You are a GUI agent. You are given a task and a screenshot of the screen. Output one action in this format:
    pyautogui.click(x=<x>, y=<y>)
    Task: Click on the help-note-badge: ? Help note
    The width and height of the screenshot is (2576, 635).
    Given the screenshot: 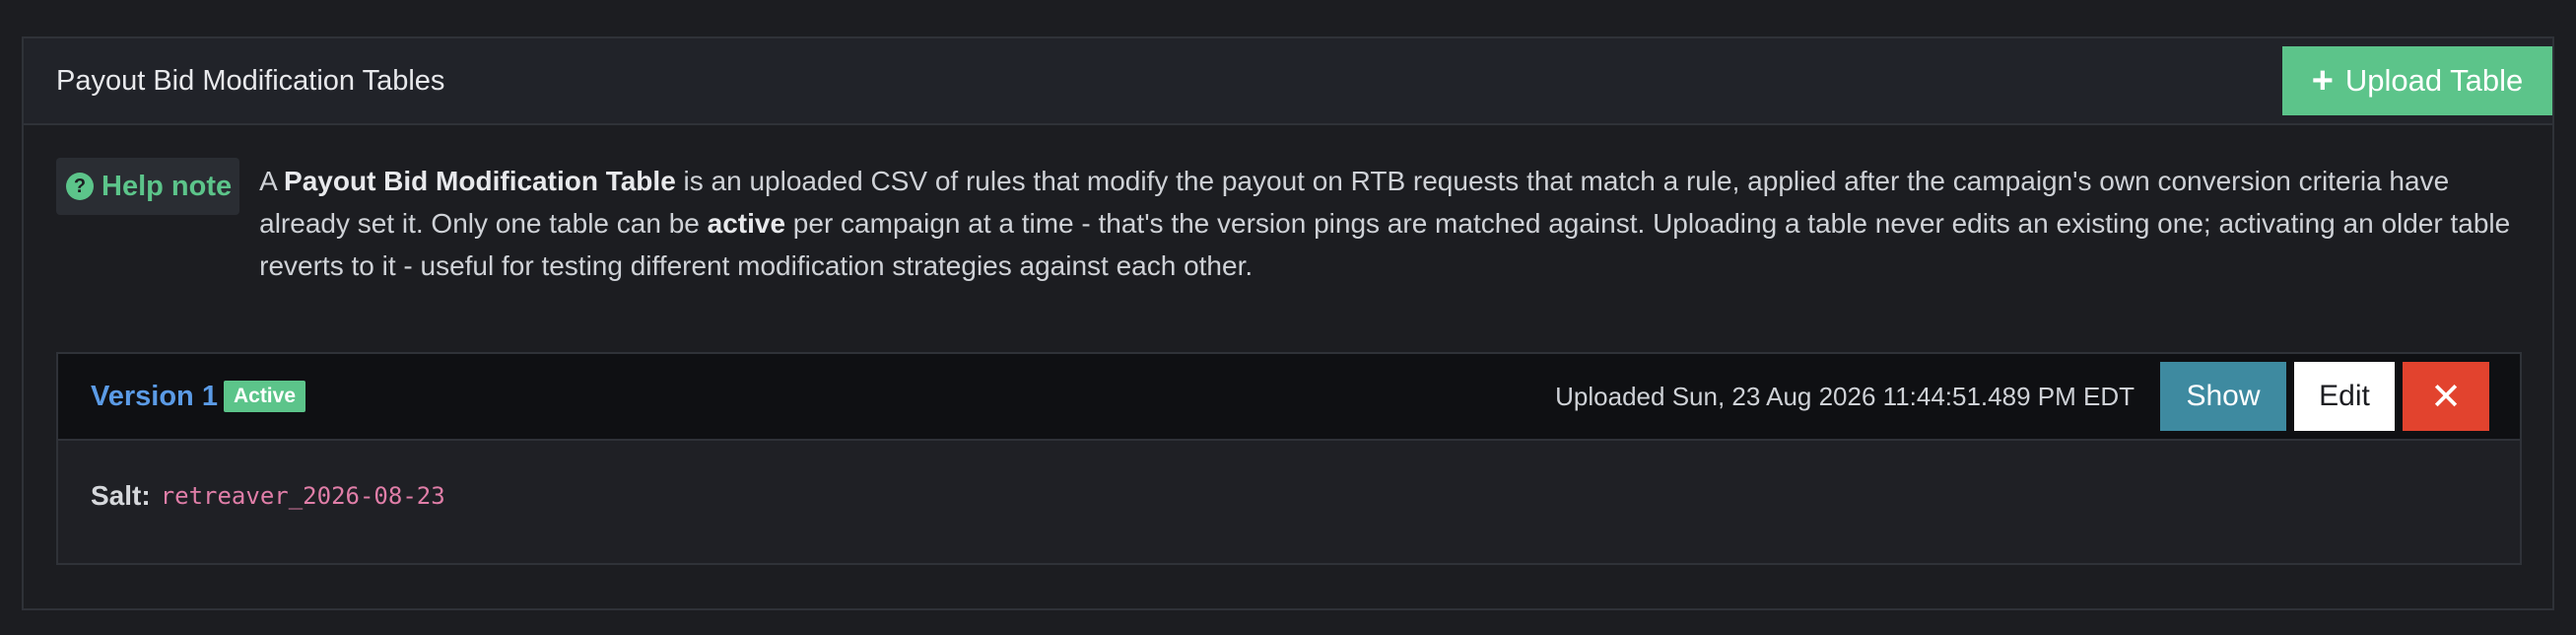 What is the action you would take?
    pyautogui.click(x=148, y=186)
    